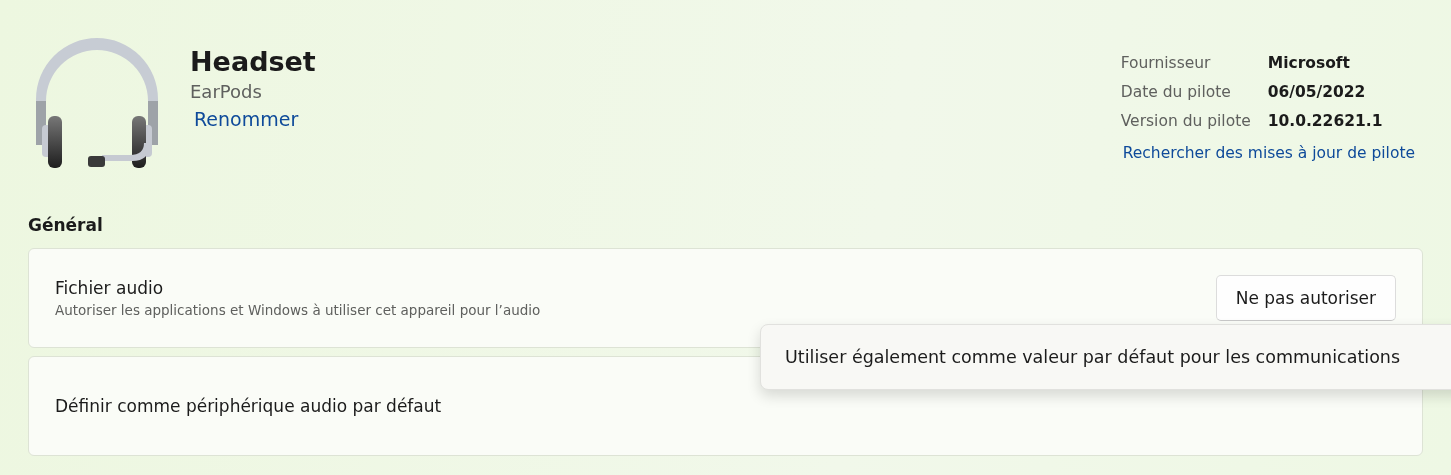 The image size is (1451, 475). I want to click on info-label: Version du pilote, so click(1186, 121).